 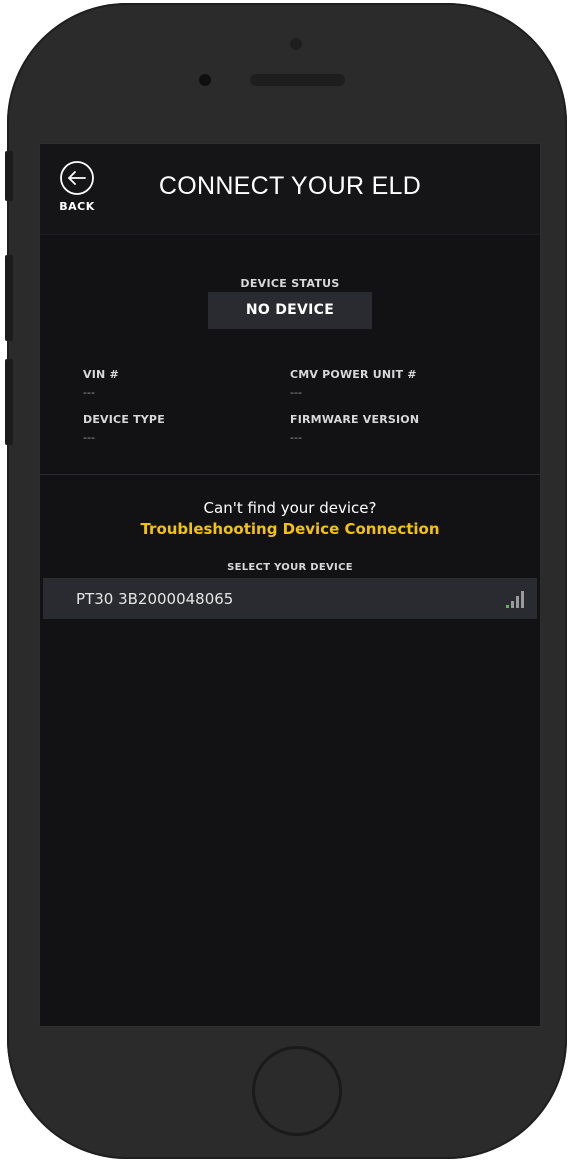 What do you see at coordinates (155, 599) in the screenshot?
I see `device-name: PT30 3B2000048065` at bounding box center [155, 599].